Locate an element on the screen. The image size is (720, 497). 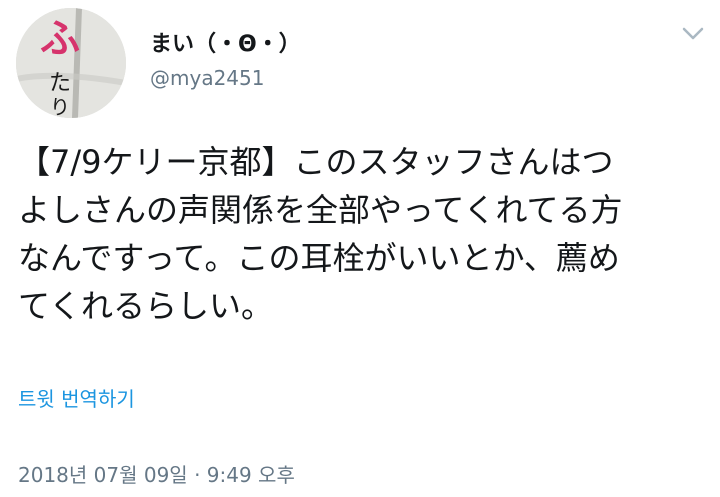
avatar-char-3: り is located at coordinates (60, 106).